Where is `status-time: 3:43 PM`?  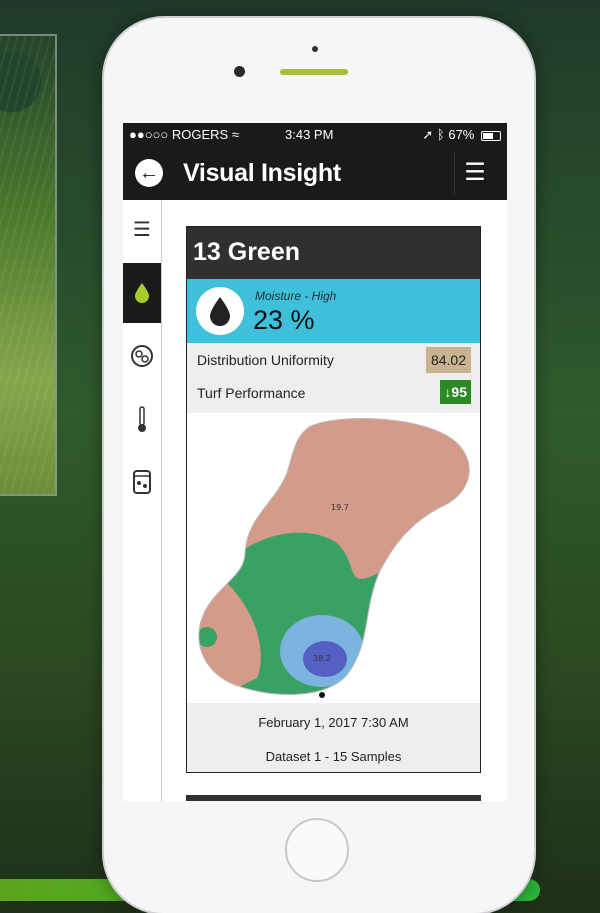
status-time: 3:43 PM is located at coordinates (309, 134).